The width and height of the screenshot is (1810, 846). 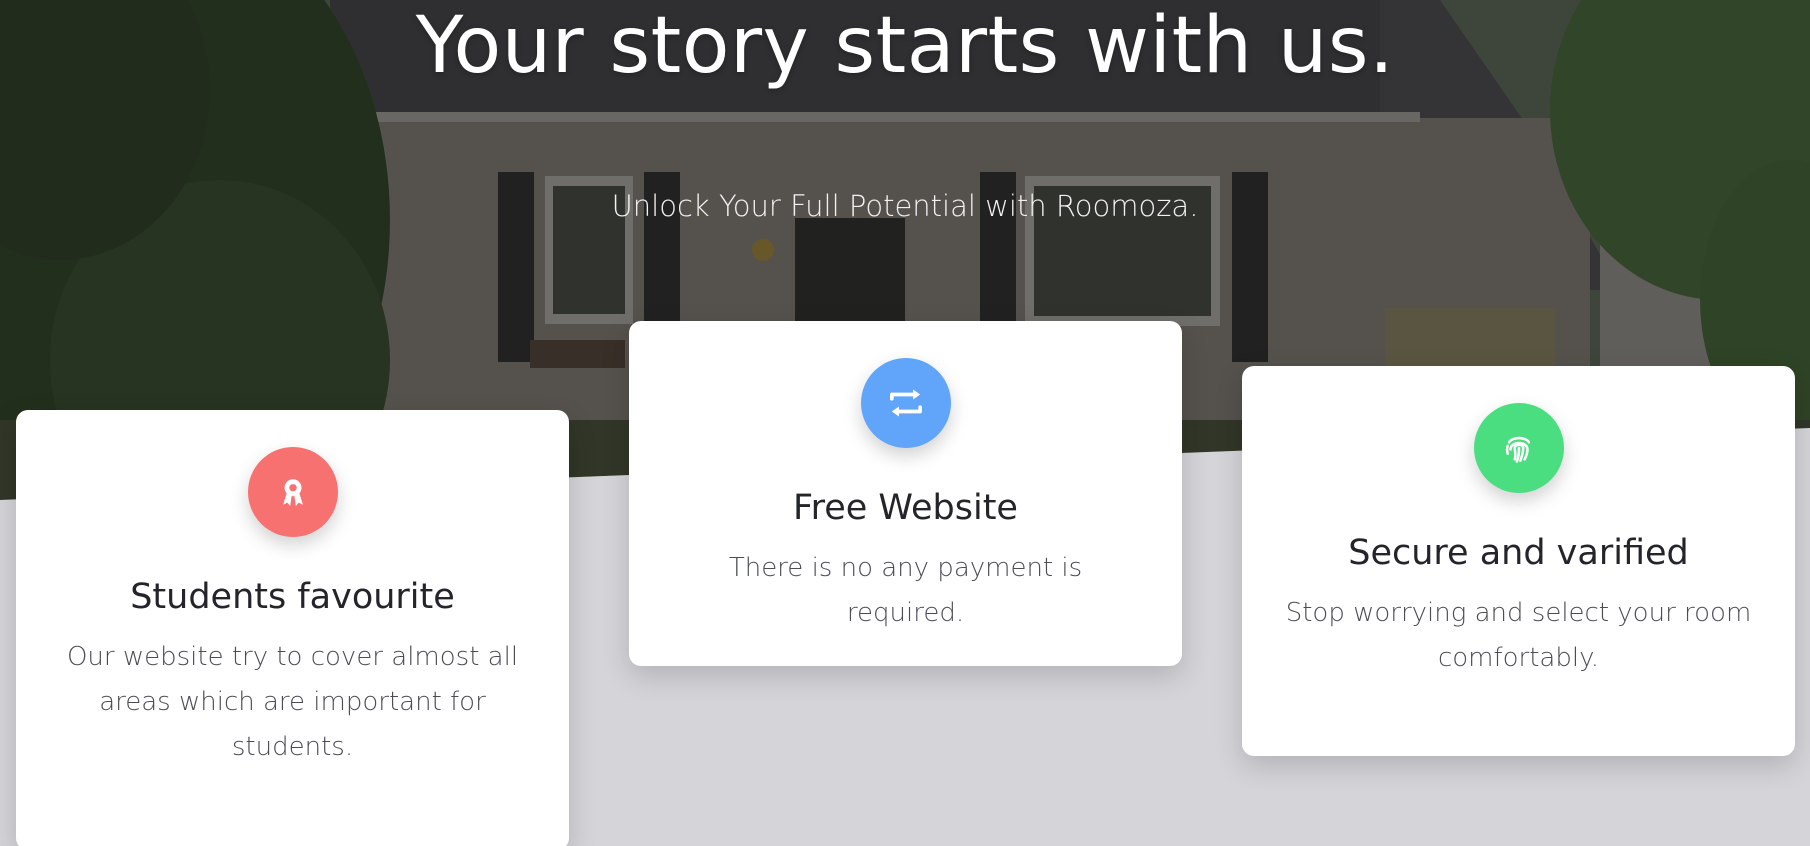 What do you see at coordinates (905, 46) in the screenshot?
I see `hero-title: Your story starts with us.` at bounding box center [905, 46].